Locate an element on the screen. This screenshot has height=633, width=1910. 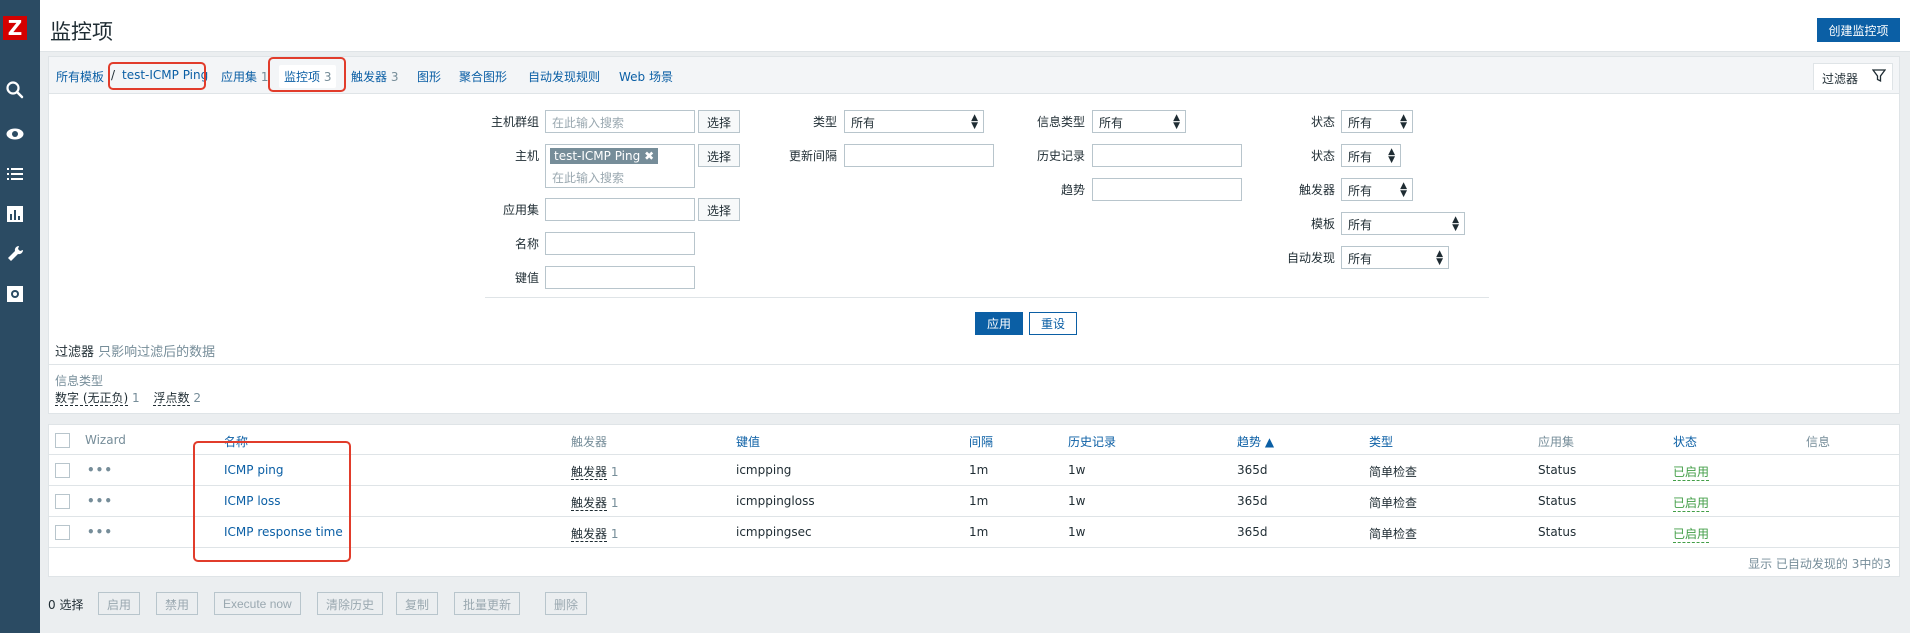
triggers-select: 所有 ▲ ▼ is located at coordinates (1377, 189).